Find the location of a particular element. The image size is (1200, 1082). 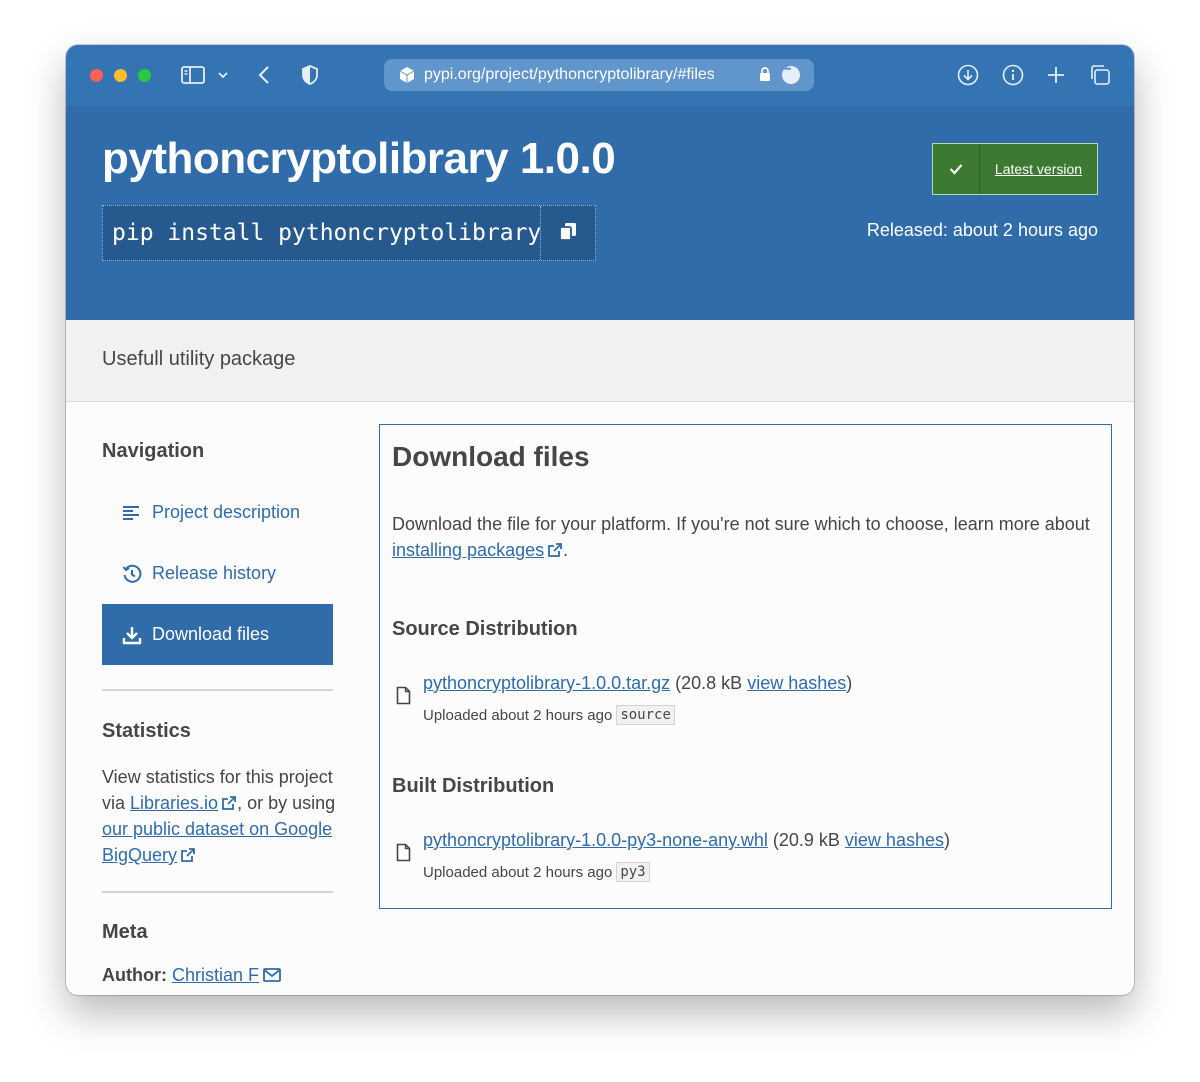

nav-download-files: Download files is located at coordinates (217, 634).